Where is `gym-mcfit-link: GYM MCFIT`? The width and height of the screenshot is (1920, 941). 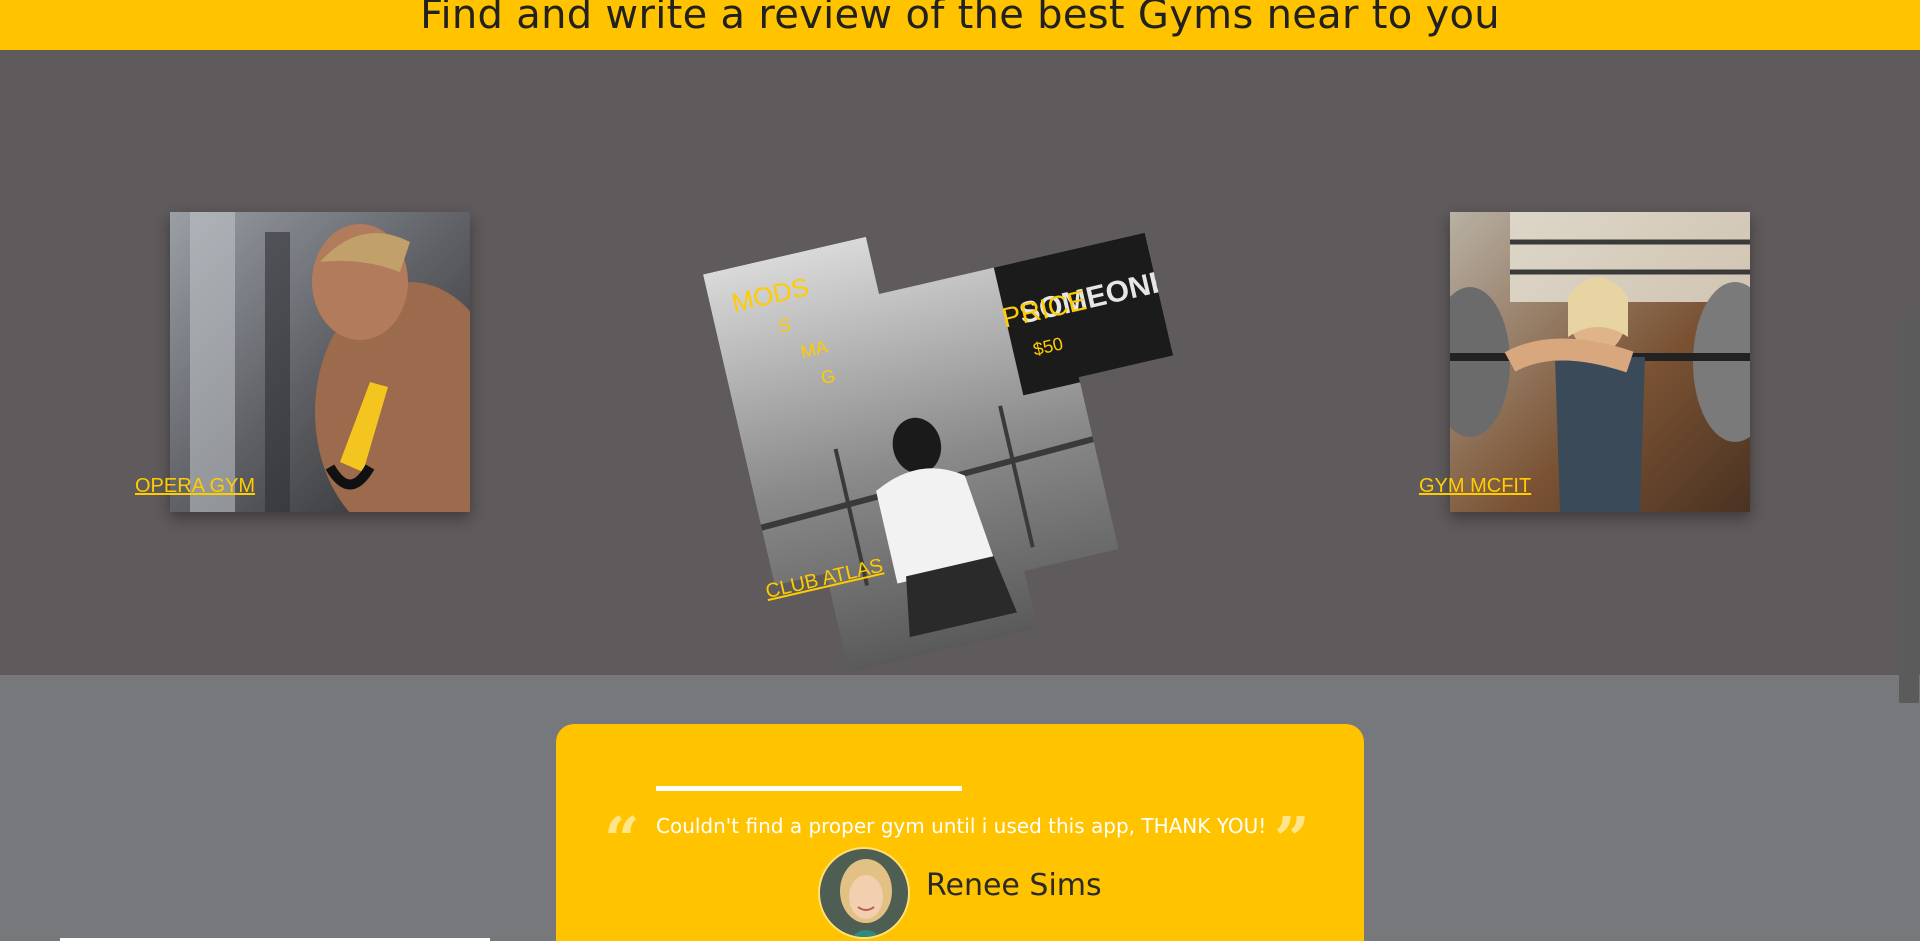 gym-mcfit-link: GYM MCFIT is located at coordinates (1475, 486).